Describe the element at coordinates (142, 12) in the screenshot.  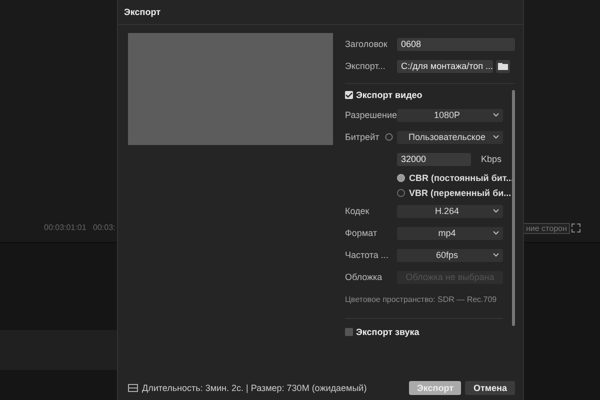
I see `dialog-title: Экспорт` at that location.